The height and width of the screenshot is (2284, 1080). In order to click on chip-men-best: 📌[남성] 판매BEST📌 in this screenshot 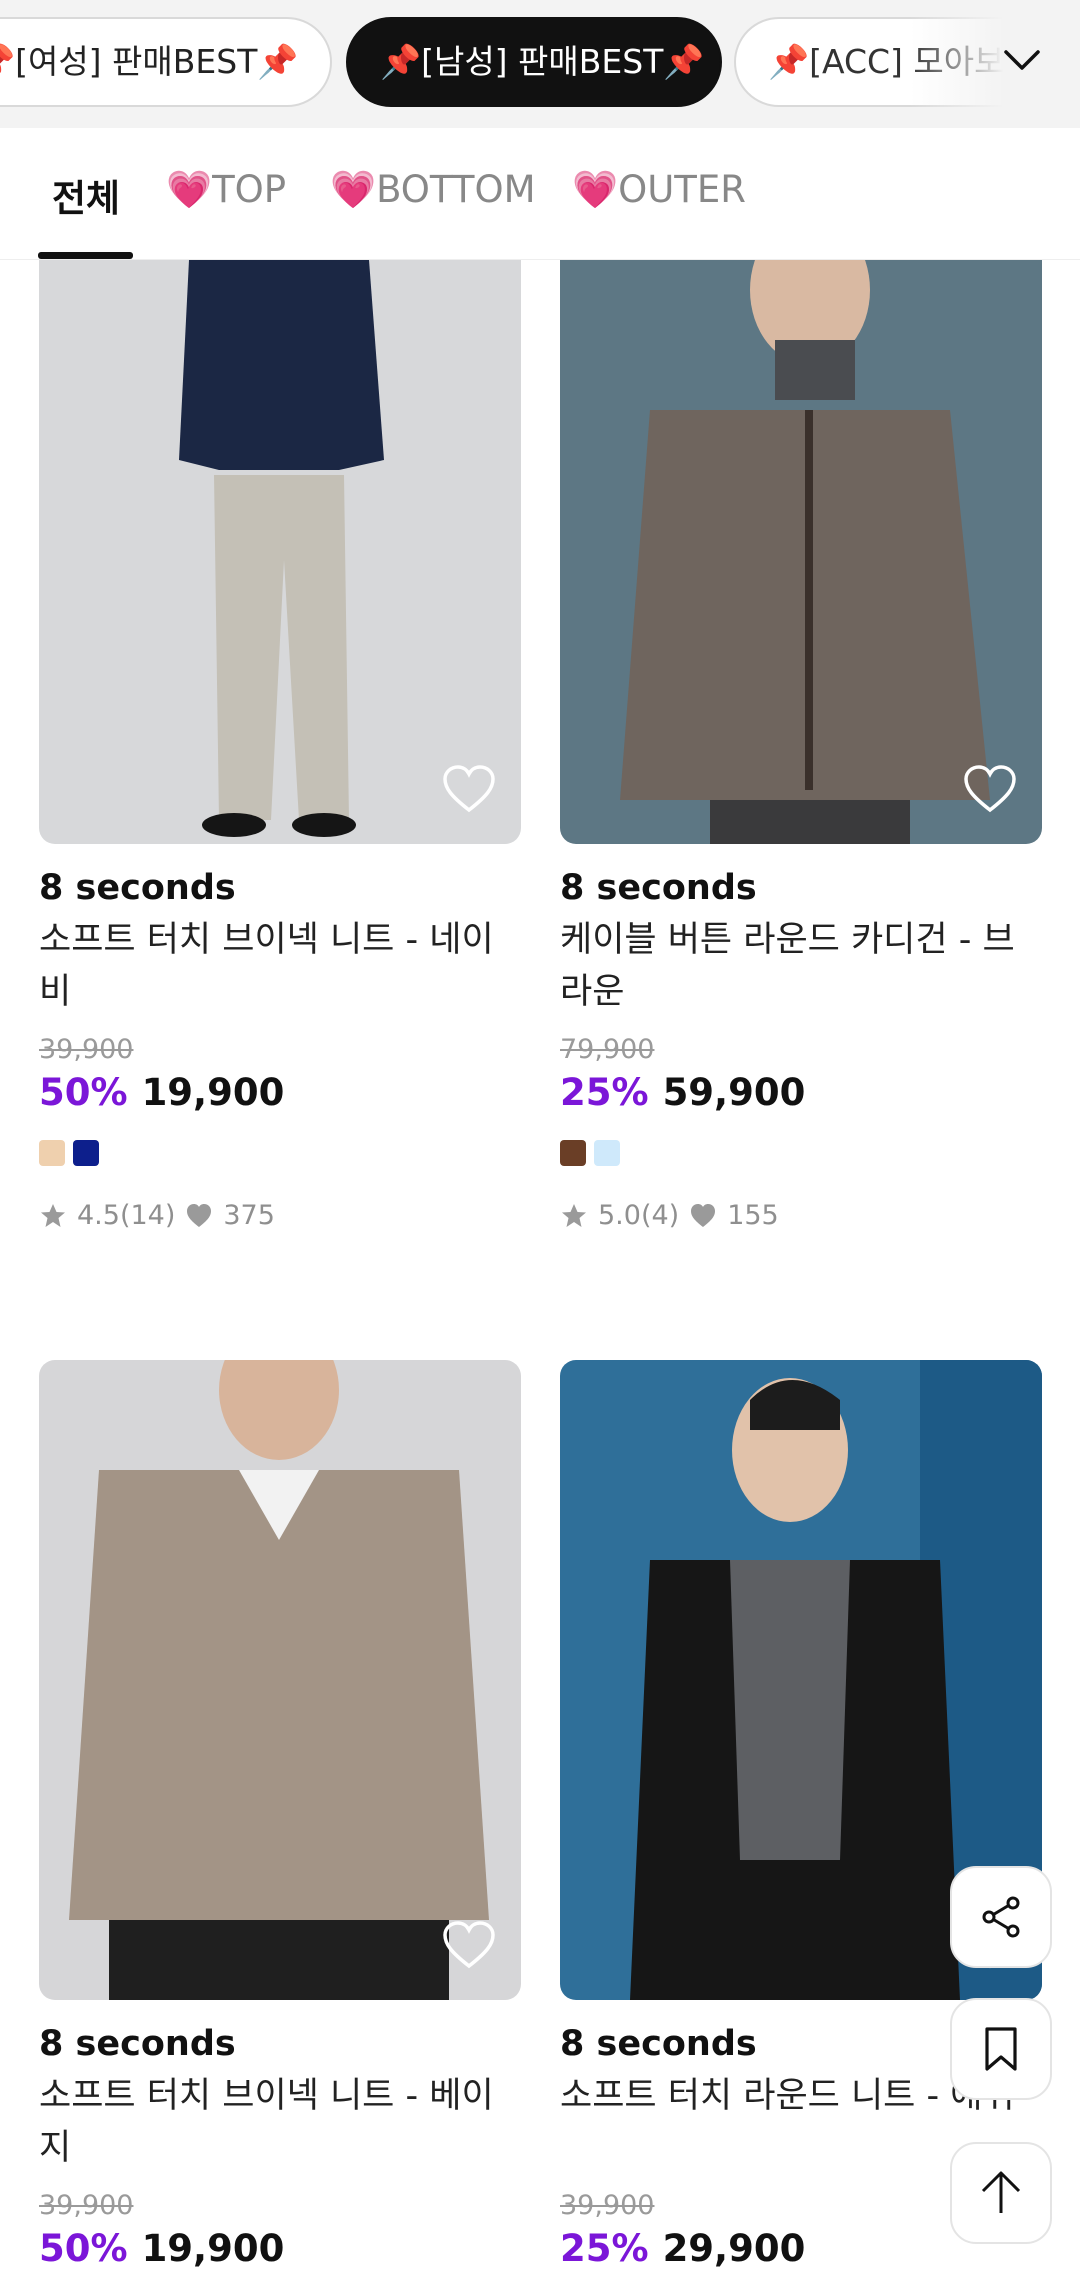, I will do `click(534, 62)`.